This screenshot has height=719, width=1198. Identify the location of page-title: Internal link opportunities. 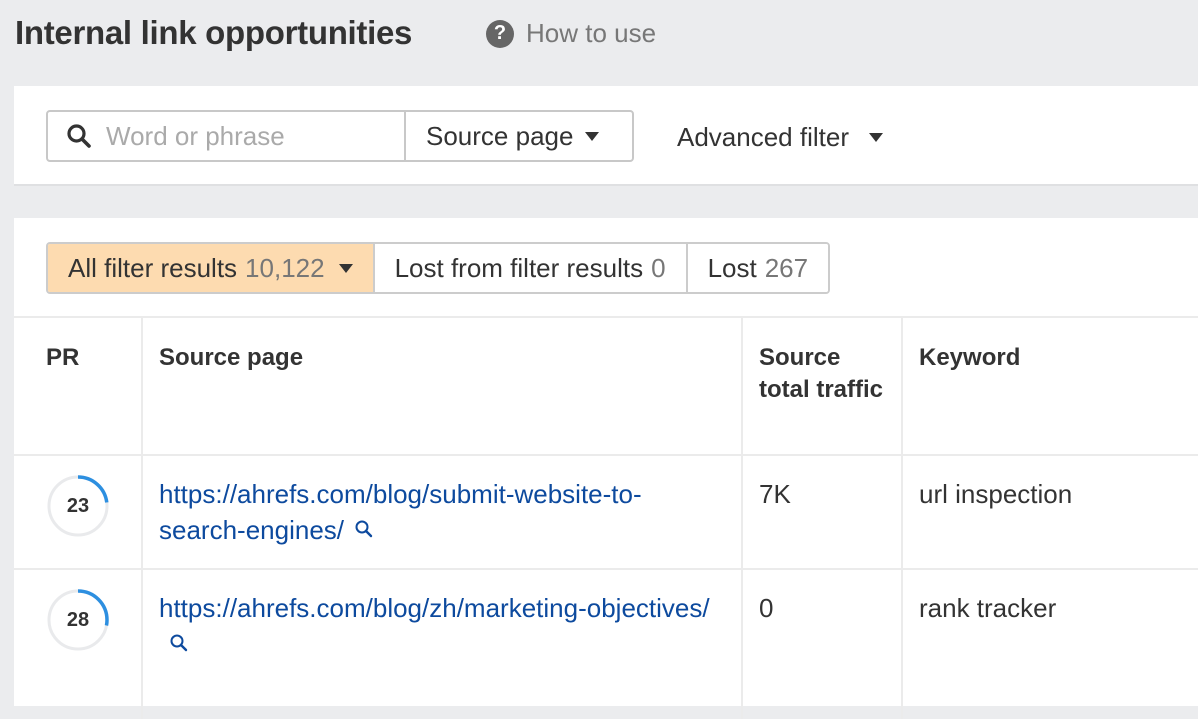
(214, 32).